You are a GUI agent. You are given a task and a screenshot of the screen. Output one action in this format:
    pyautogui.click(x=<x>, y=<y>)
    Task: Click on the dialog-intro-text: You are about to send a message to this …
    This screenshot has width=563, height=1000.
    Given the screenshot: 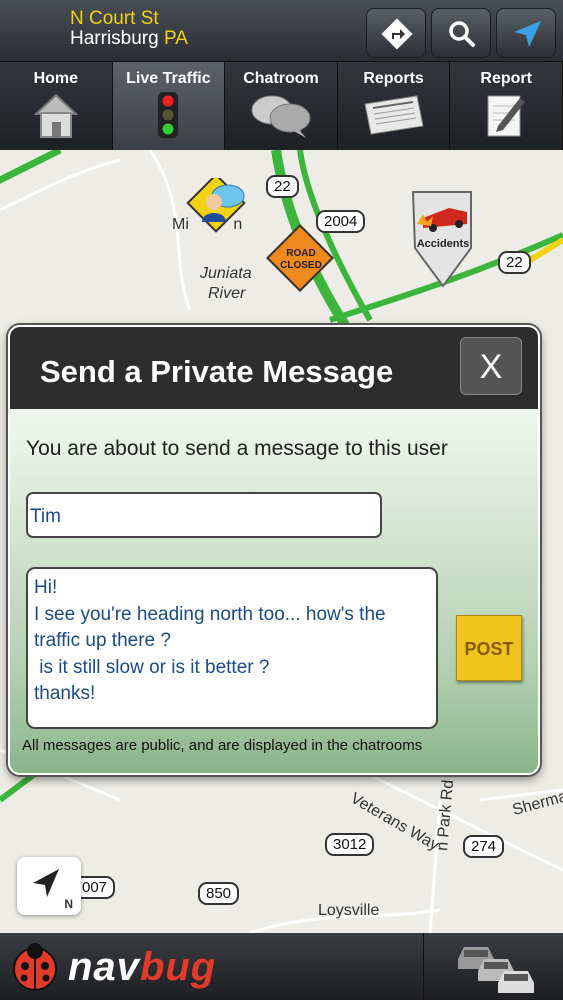 What is the action you would take?
    pyautogui.click(x=237, y=448)
    